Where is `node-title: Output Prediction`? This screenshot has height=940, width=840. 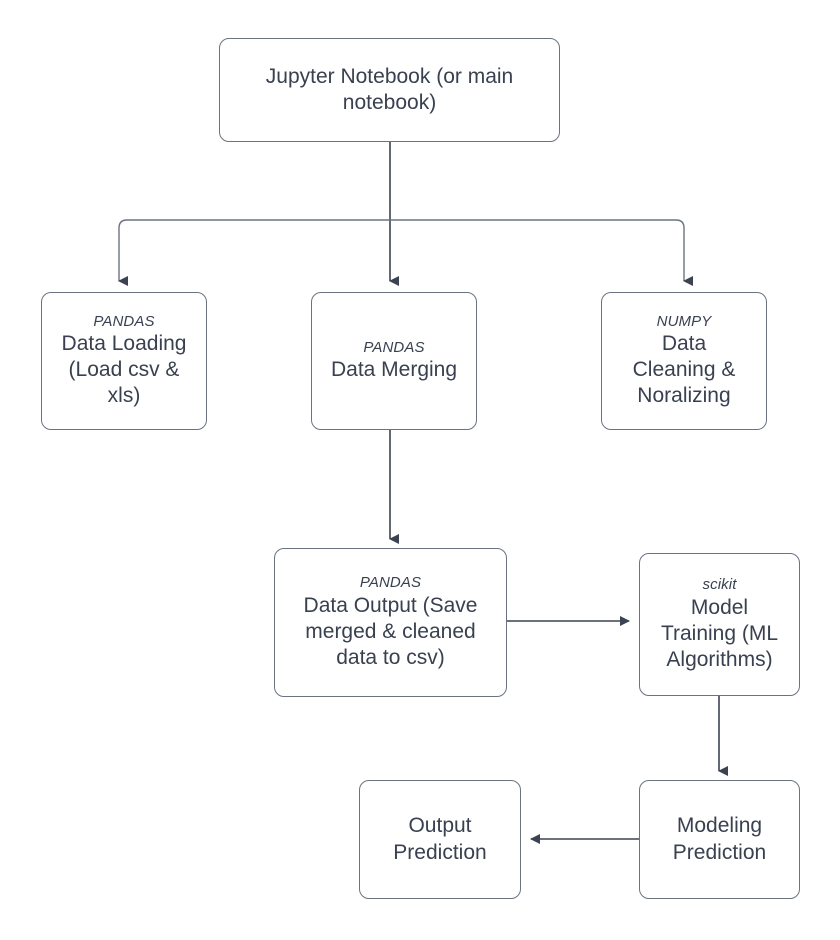 node-title: Output Prediction is located at coordinates (440, 839).